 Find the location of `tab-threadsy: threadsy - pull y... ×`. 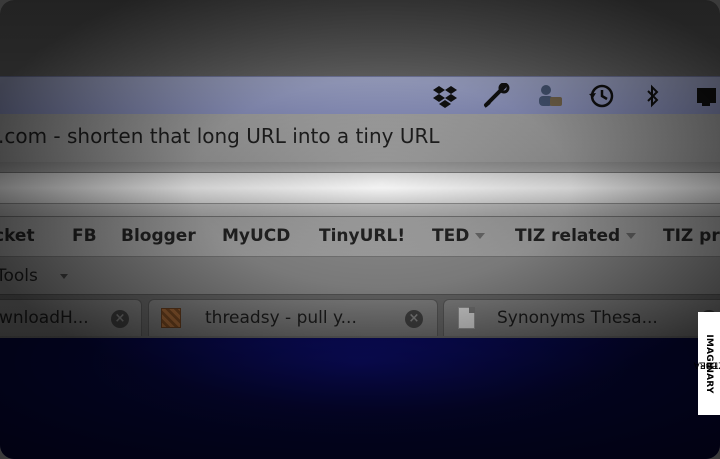

tab-threadsy: threadsy - pull y... × is located at coordinates (293, 317).